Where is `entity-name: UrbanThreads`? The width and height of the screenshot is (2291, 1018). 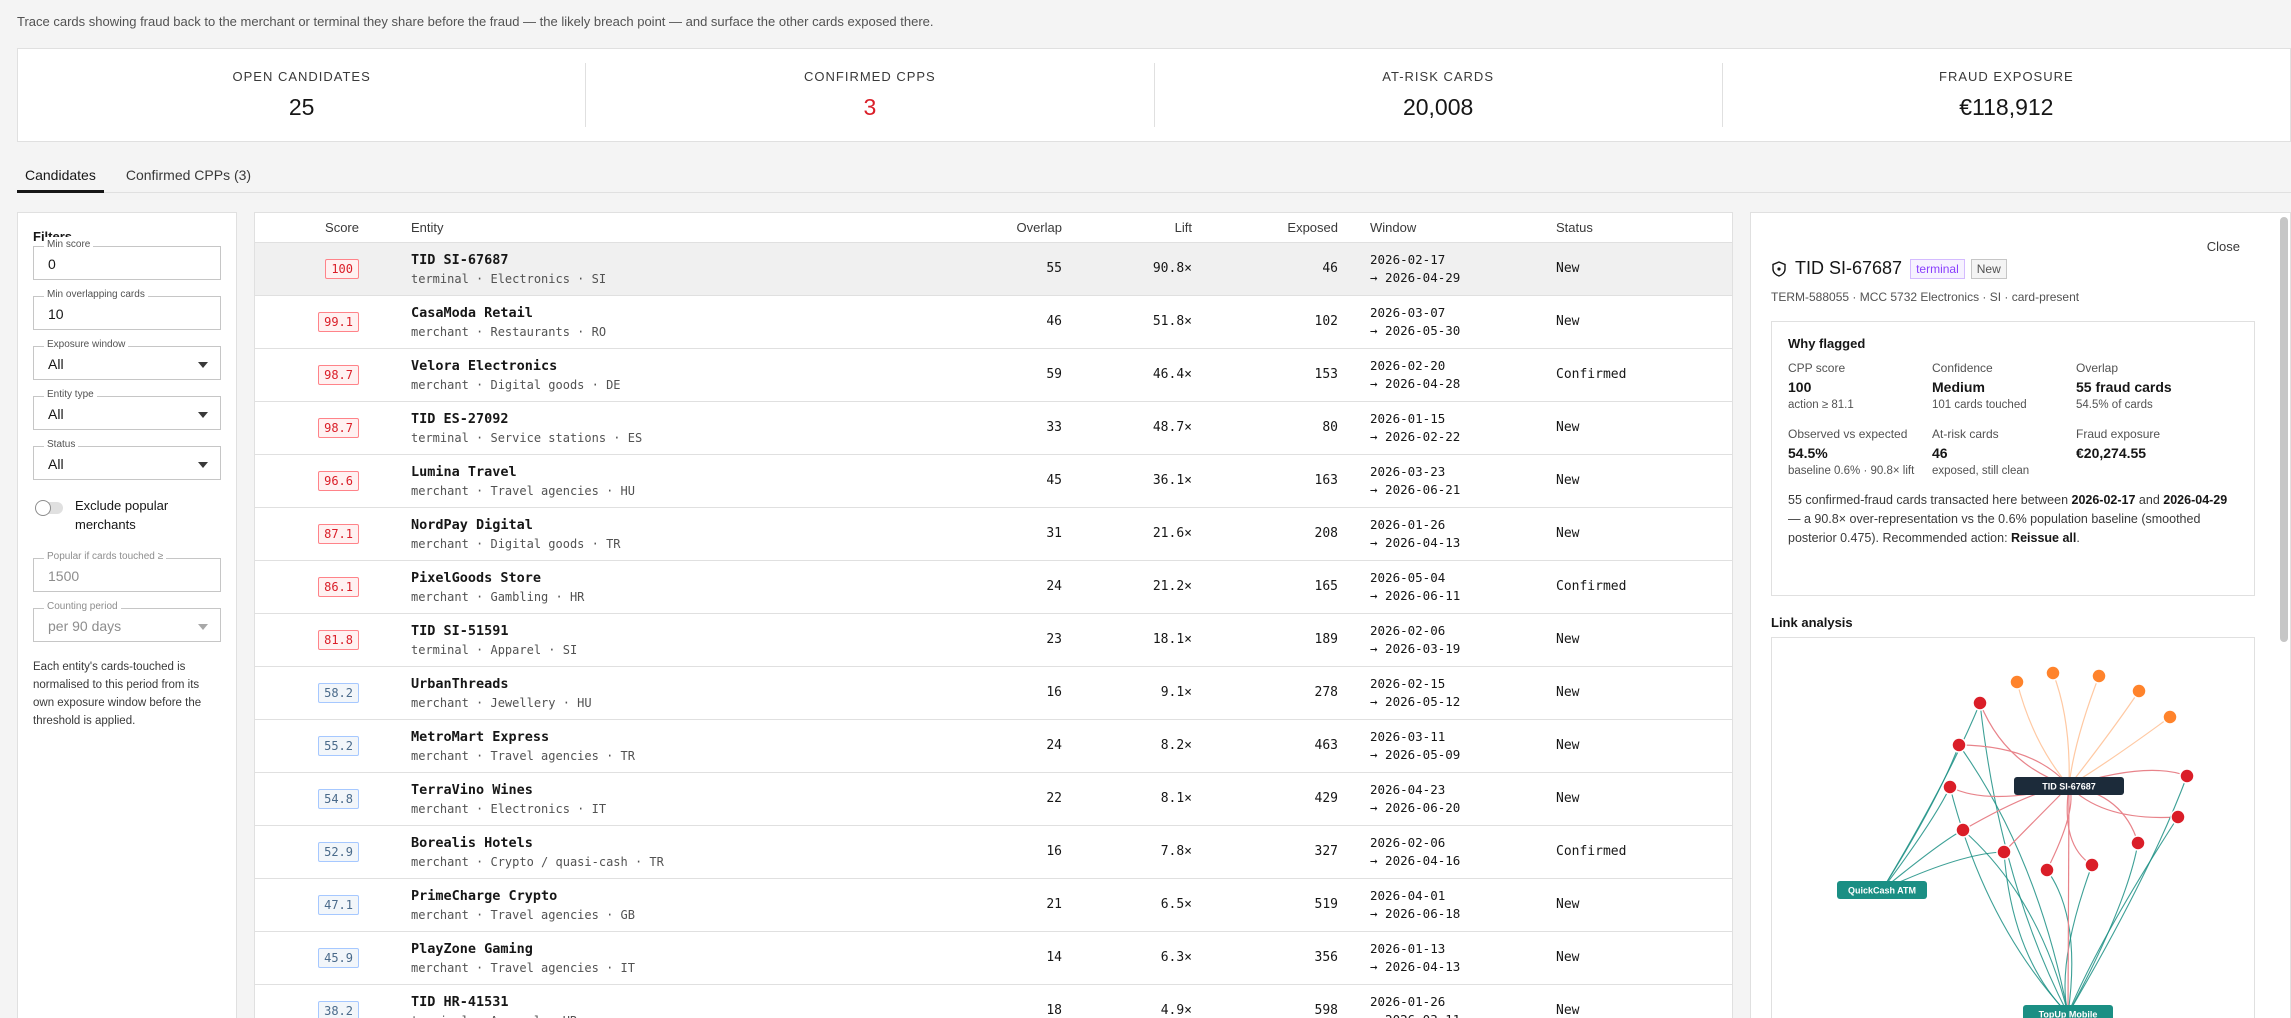
entity-name: UrbanThreads is located at coordinates (460, 683).